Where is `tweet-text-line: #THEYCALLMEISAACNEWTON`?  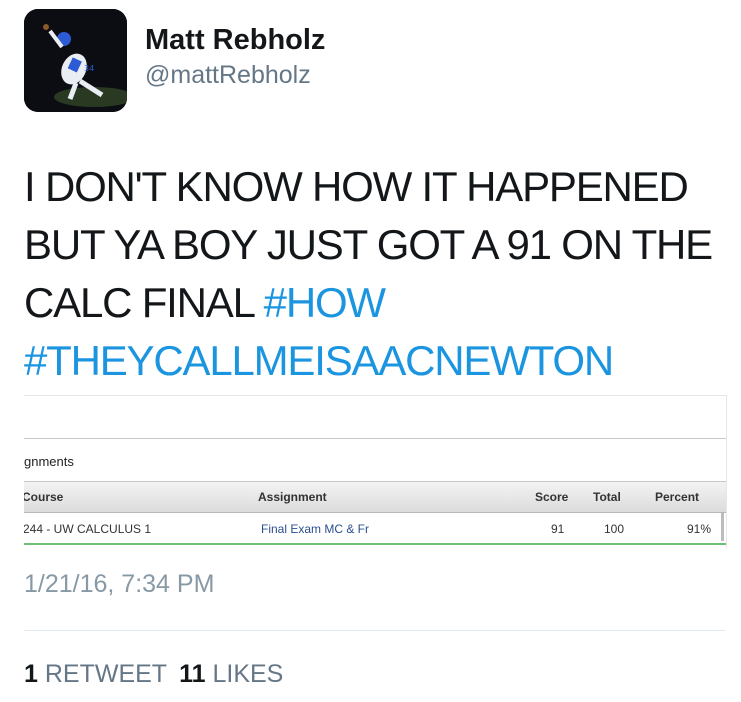 tweet-text-line: #THEYCALLMEISAACNEWTON is located at coordinates (374, 361).